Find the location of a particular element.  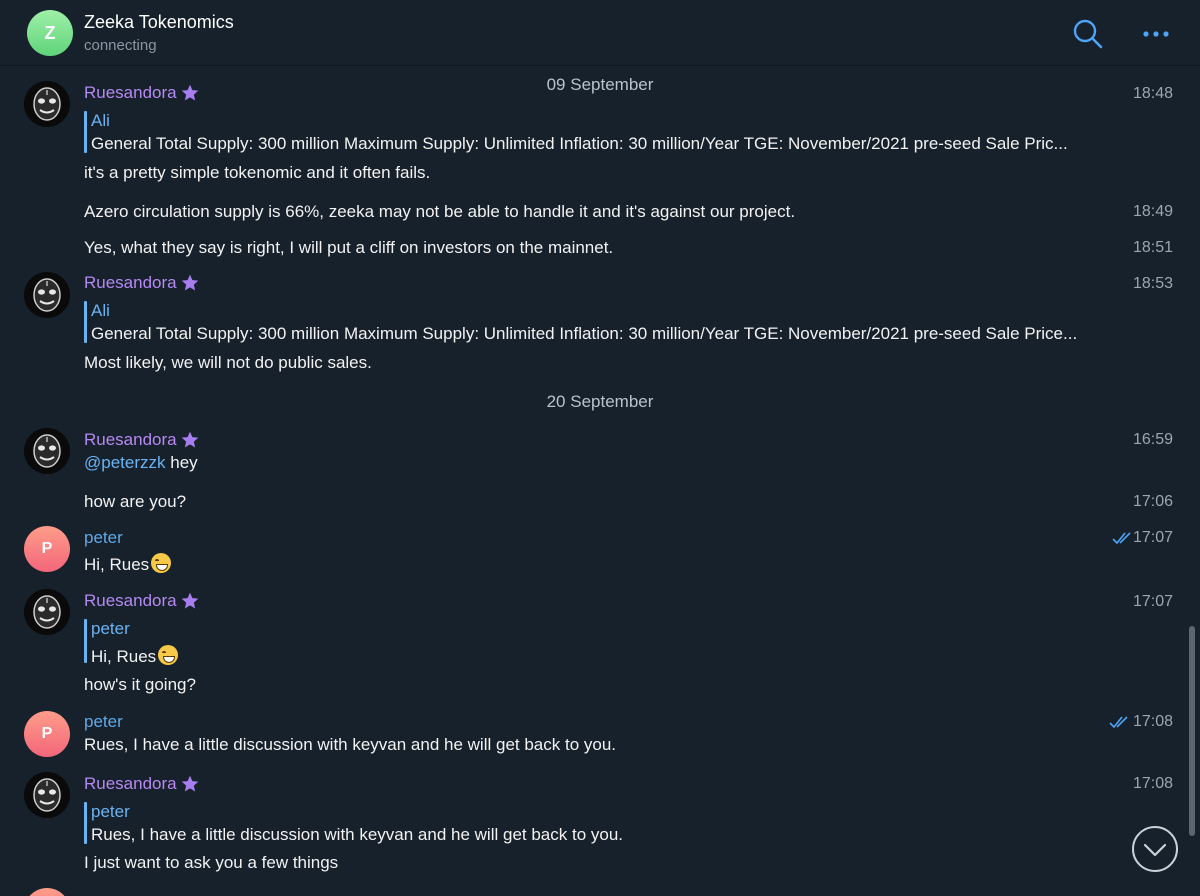

message-text: how's it going? is located at coordinates (140, 684).